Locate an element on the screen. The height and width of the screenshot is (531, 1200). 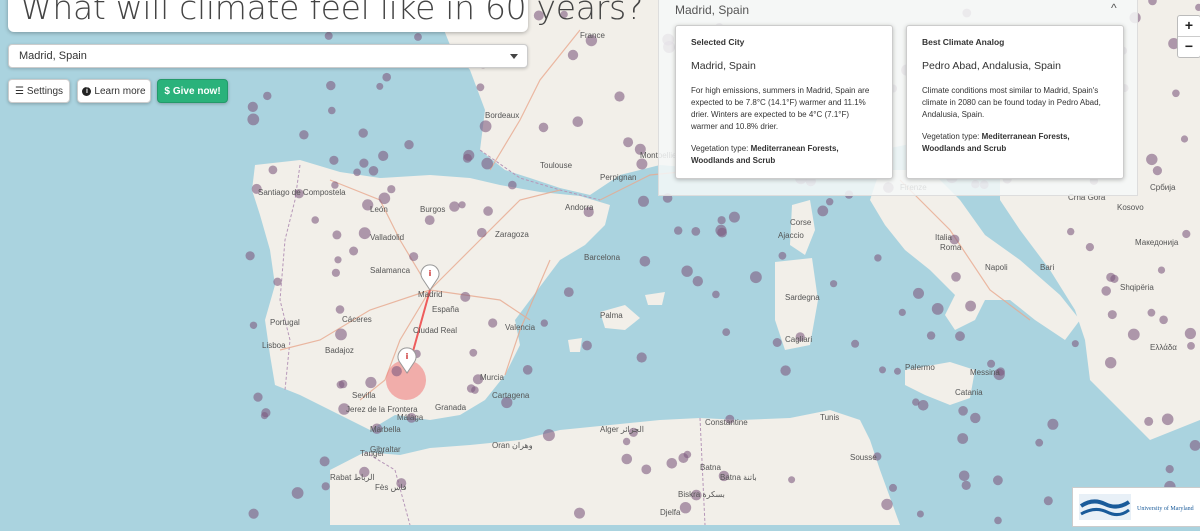
analog-header: Best Climate Analog is located at coordinates (1015, 42).